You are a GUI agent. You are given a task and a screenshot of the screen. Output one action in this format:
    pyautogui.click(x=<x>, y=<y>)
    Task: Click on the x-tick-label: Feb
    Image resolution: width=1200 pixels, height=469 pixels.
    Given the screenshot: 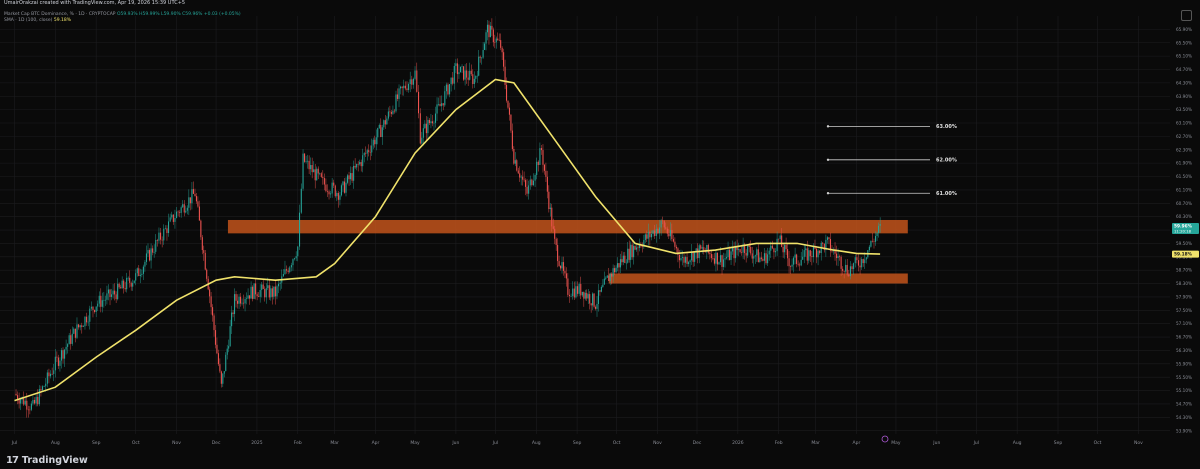 What is the action you would take?
    pyautogui.click(x=298, y=443)
    